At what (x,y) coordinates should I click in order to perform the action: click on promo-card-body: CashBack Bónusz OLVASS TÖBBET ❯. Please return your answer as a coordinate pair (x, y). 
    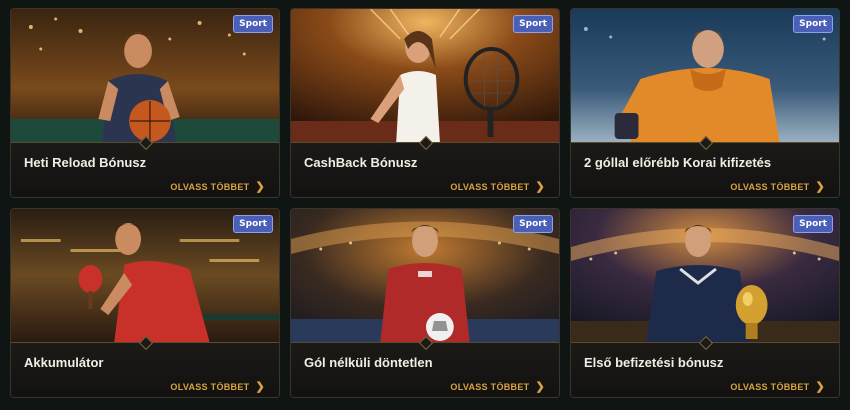
    Looking at the image, I should click on (425, 166).